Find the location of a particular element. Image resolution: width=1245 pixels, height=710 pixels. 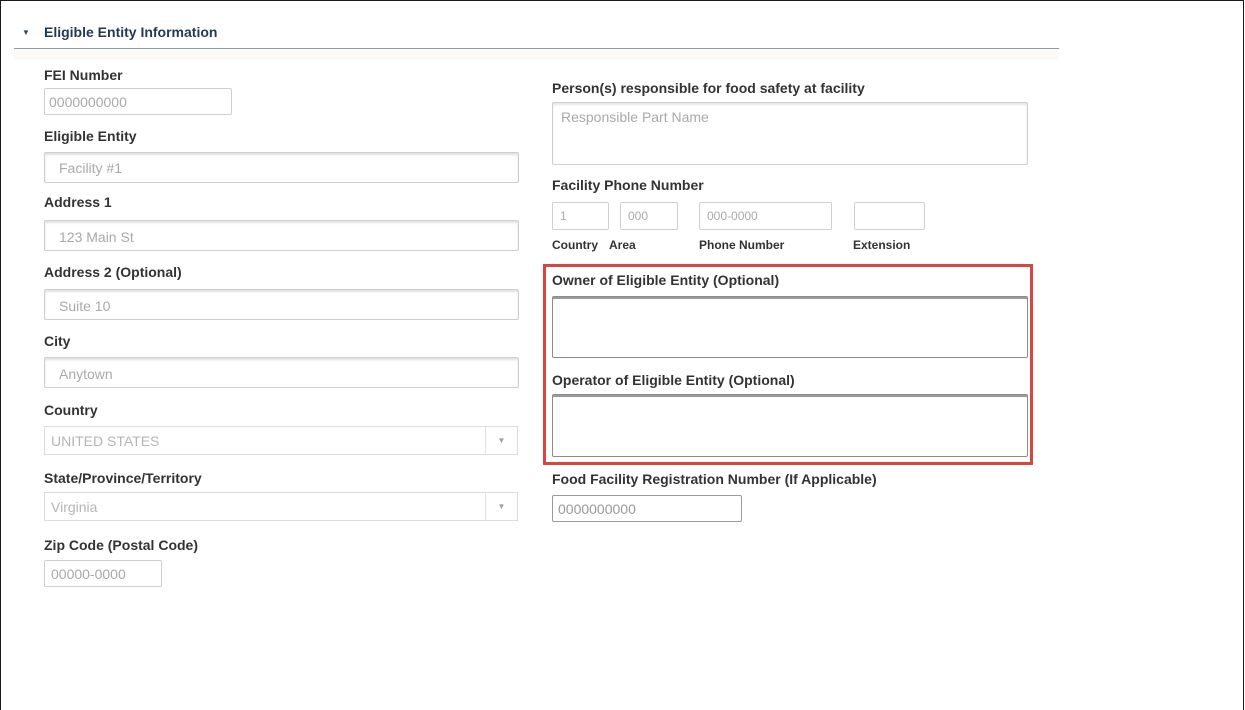

caret-down-icon: ▼ is located at coordinates (26, 32).